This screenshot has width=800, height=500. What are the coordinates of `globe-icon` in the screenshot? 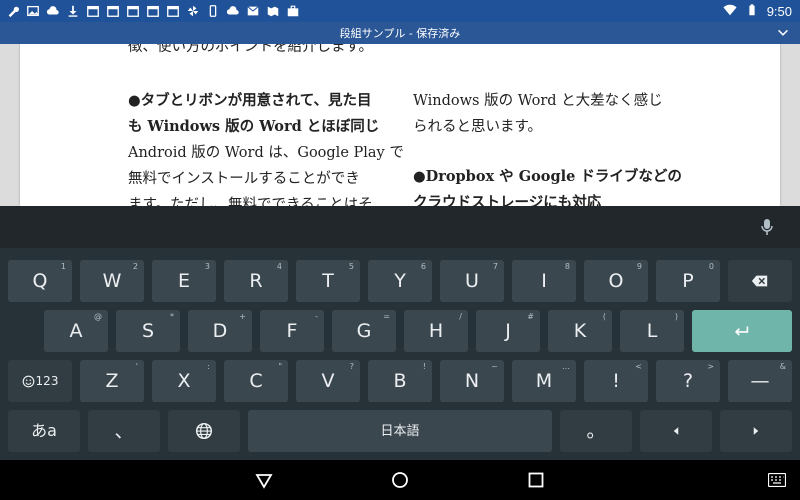 It's located at (204, 431).